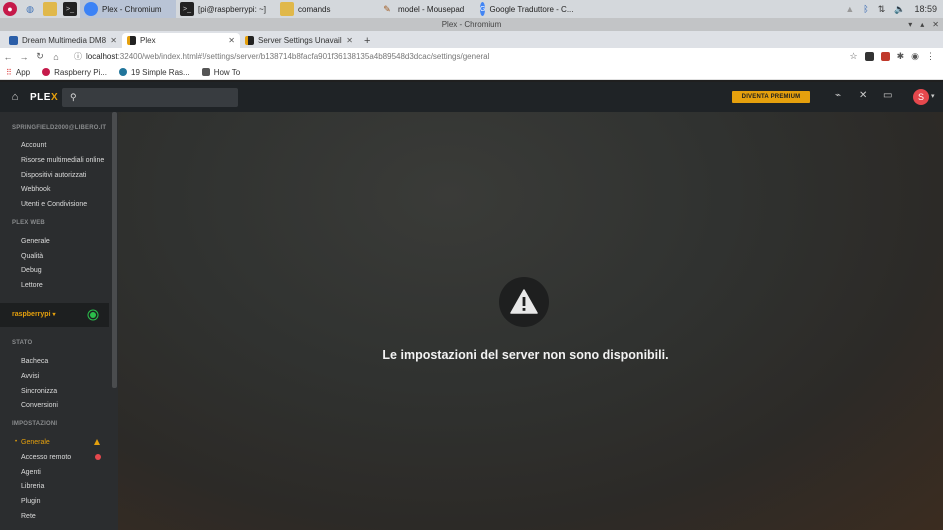  What do you see at coordinates (30, 9) in the screenshot?
I see `globe-icon: ◍` at bounding box center [30, 9].